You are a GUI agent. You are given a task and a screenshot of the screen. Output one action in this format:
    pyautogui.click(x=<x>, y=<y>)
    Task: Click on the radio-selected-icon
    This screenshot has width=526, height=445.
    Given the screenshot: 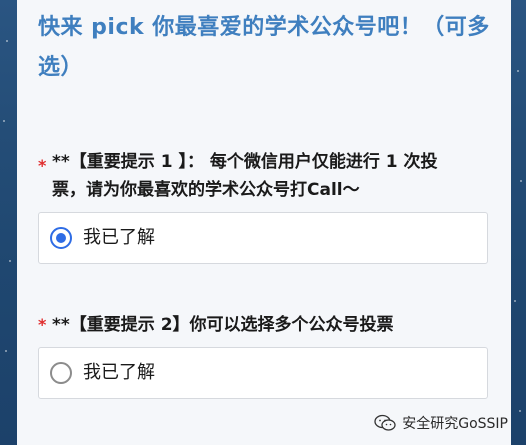 What is the action you would take?
    pyautogui.click(x=61, y=238)
    